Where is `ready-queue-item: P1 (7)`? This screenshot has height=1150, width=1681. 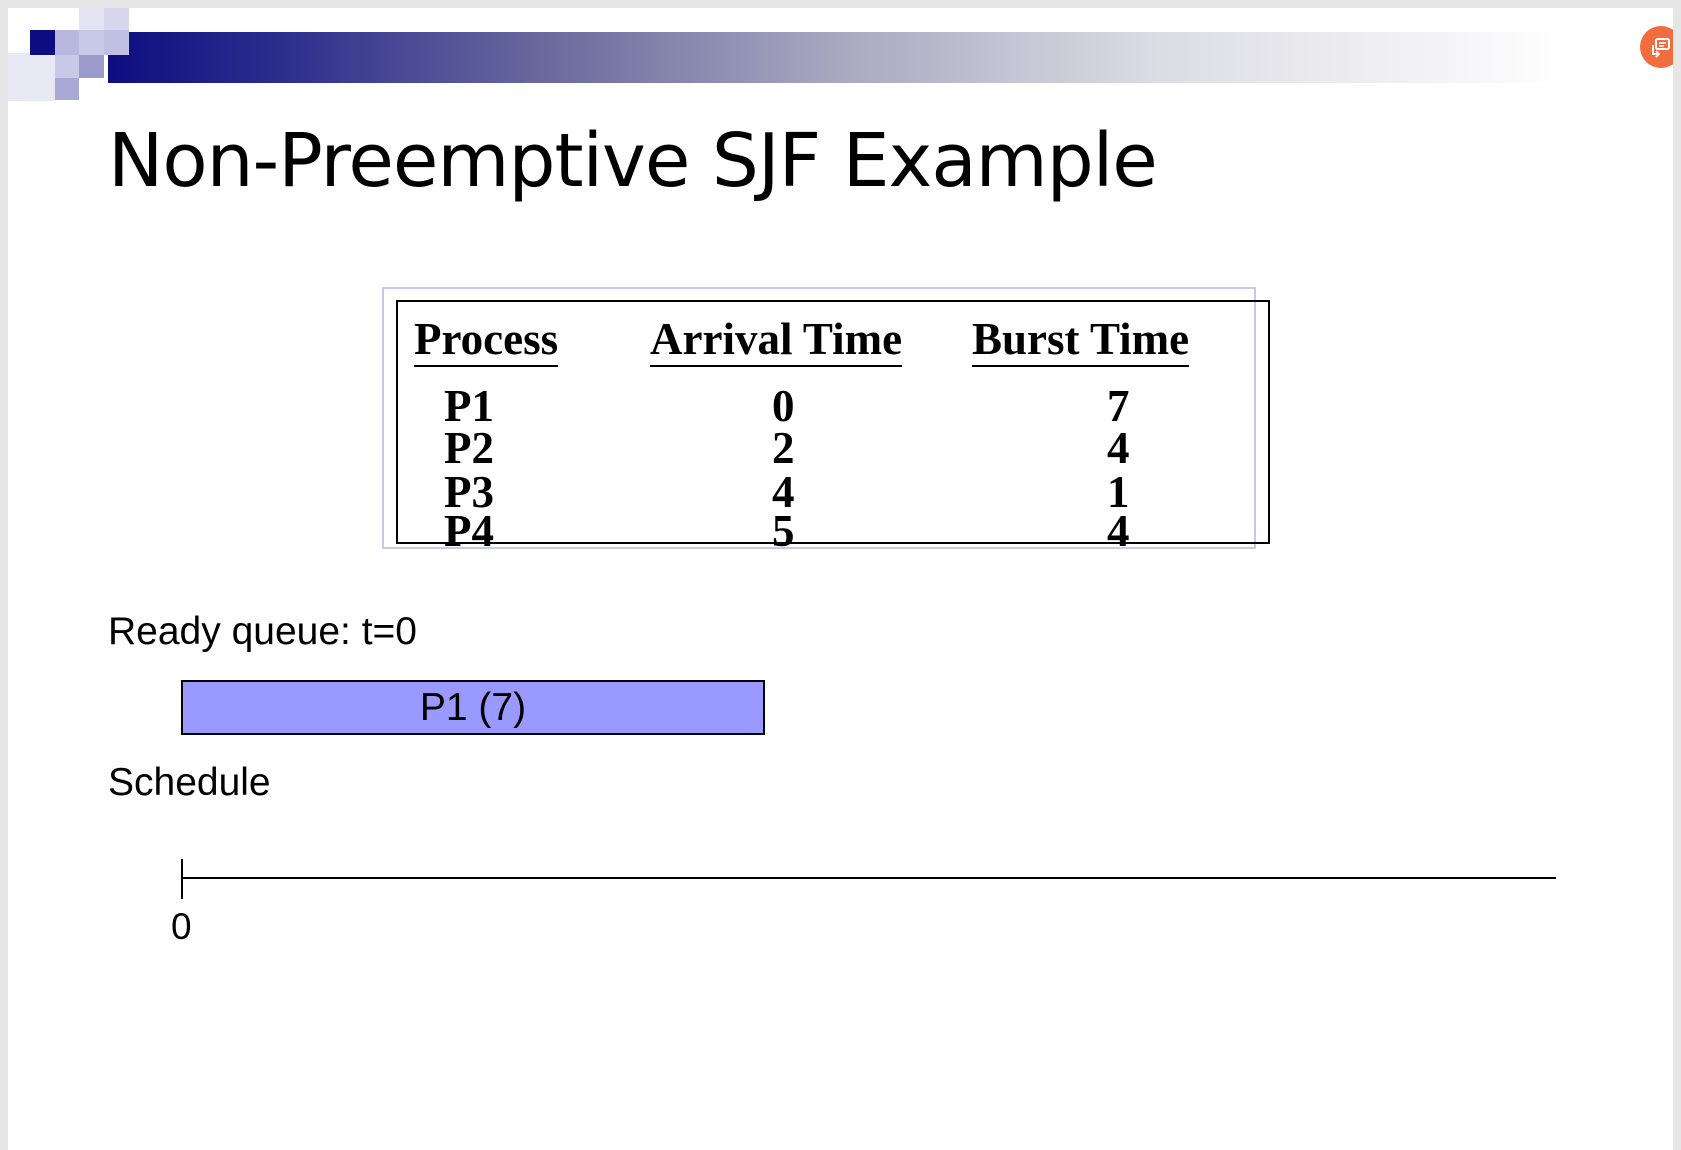
ready-queue-item: P1 (7) is located at coordinates (473, 707).